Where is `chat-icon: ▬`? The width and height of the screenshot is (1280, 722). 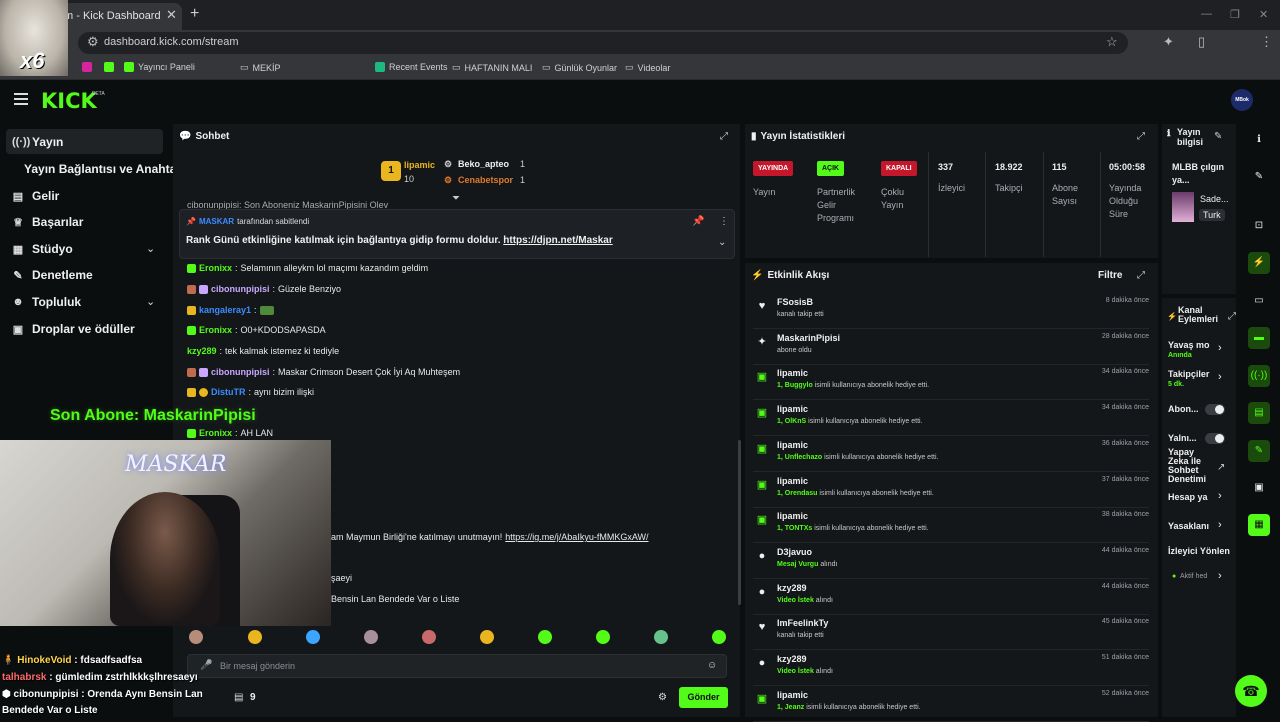 chat-icon: ▬ is located at coordinates (1259, 338).